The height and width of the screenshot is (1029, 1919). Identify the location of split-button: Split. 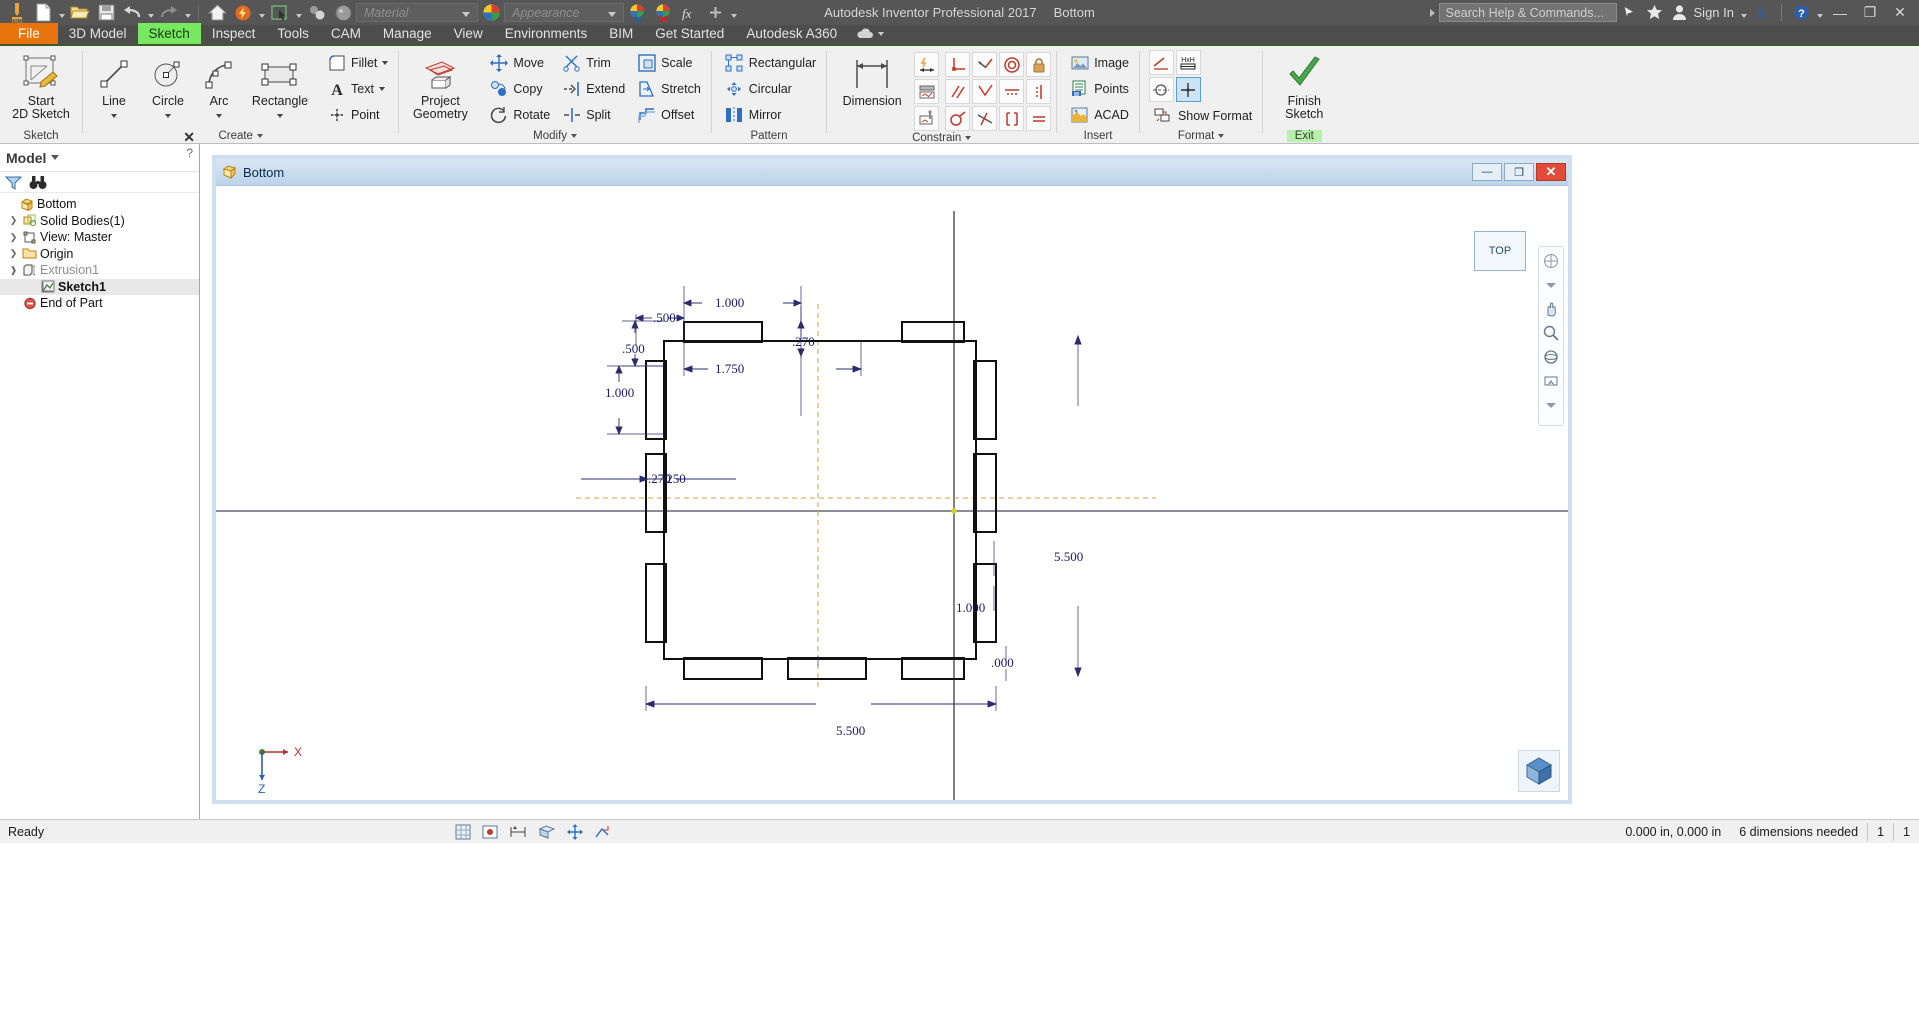
(593, 115).